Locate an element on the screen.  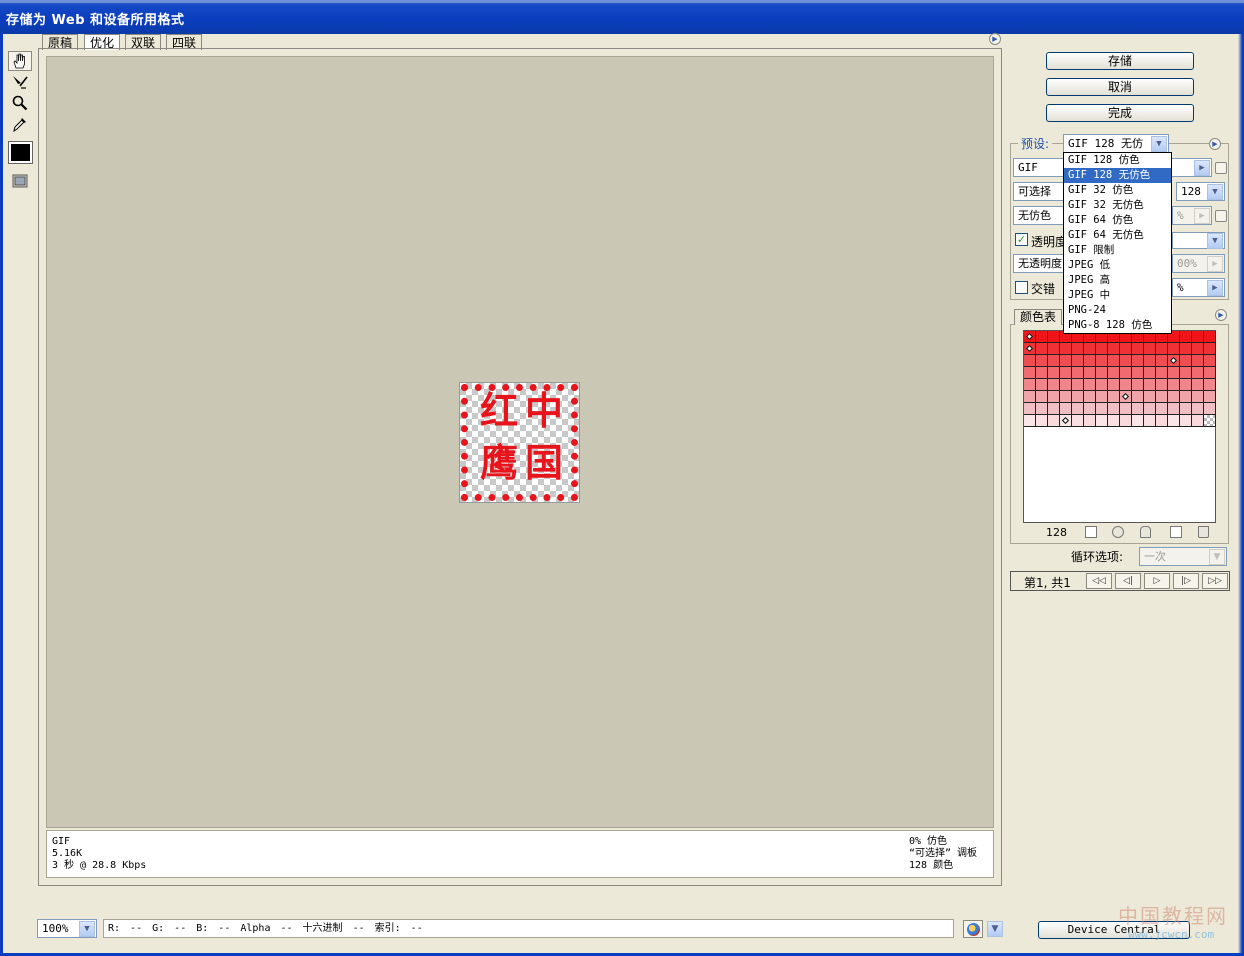
preset-option: GIF 32 无仿色 is located at coordinates (1117, 205).